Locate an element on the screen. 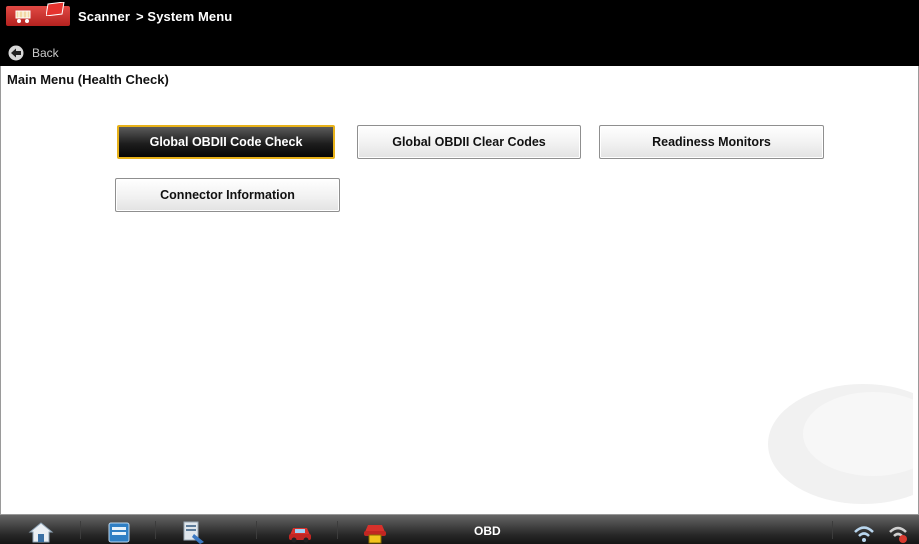  window-title: Scanner > System Menu is located at coordinates (155, 16).